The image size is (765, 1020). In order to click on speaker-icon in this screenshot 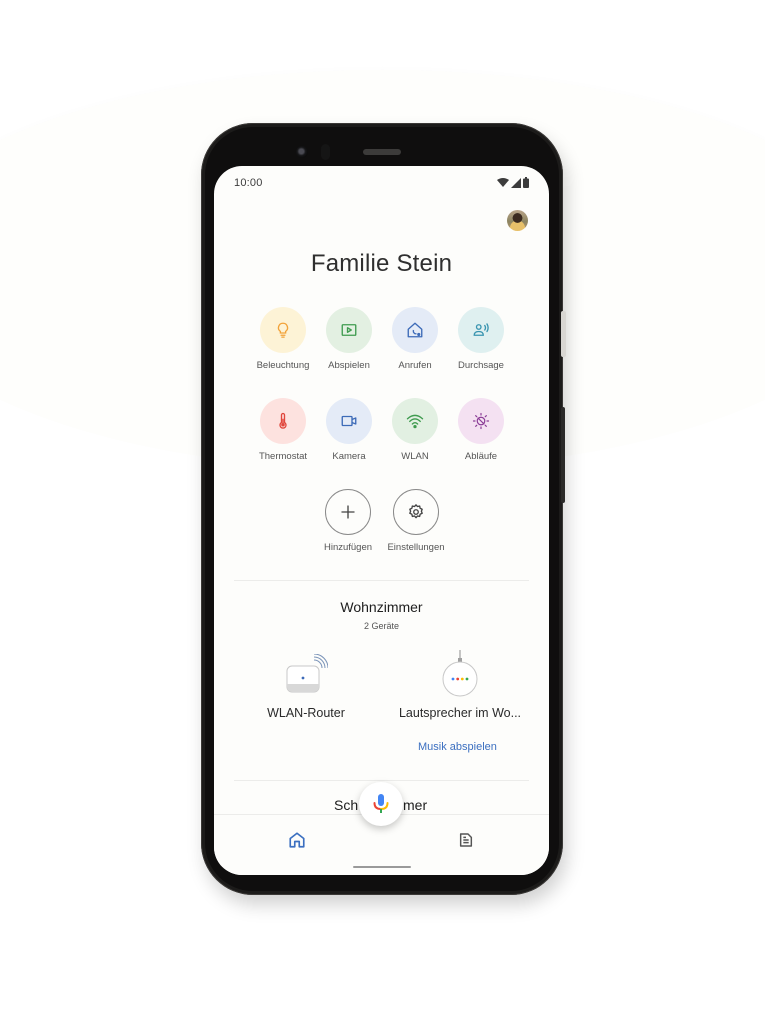, I will do `click(460, 673)`.